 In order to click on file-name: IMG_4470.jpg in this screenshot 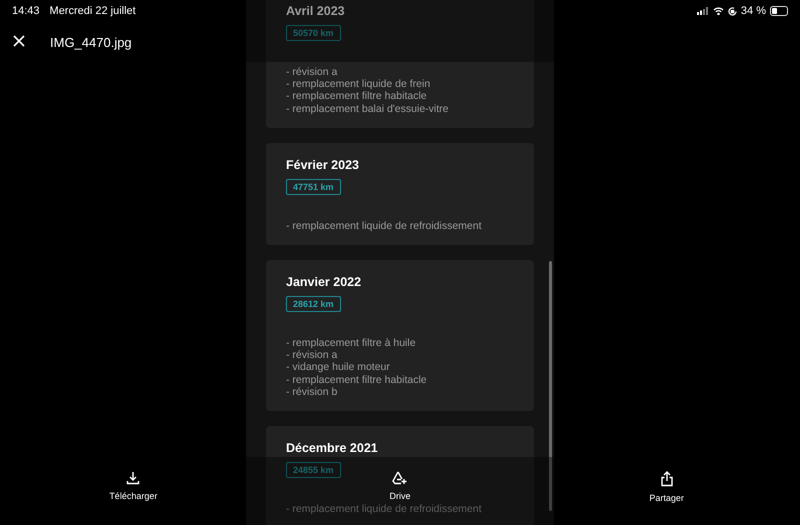, I will do `click(91, 42)`.